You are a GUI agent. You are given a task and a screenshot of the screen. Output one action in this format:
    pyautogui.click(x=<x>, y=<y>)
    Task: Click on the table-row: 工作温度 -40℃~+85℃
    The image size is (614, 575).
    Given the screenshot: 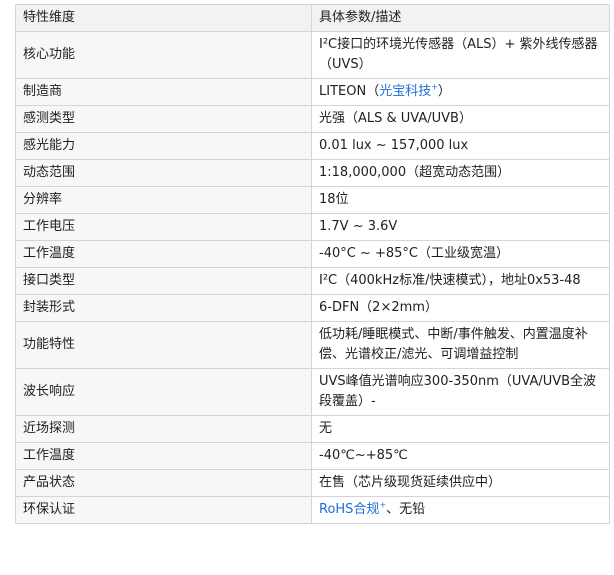 What is the action you would take?
    pyautogui.click(x=312, y=456)
    